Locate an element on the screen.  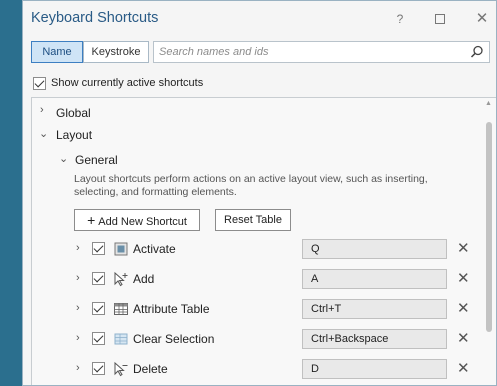
vertical-scrollbar: ▲ is located at coordinates (489, 242).